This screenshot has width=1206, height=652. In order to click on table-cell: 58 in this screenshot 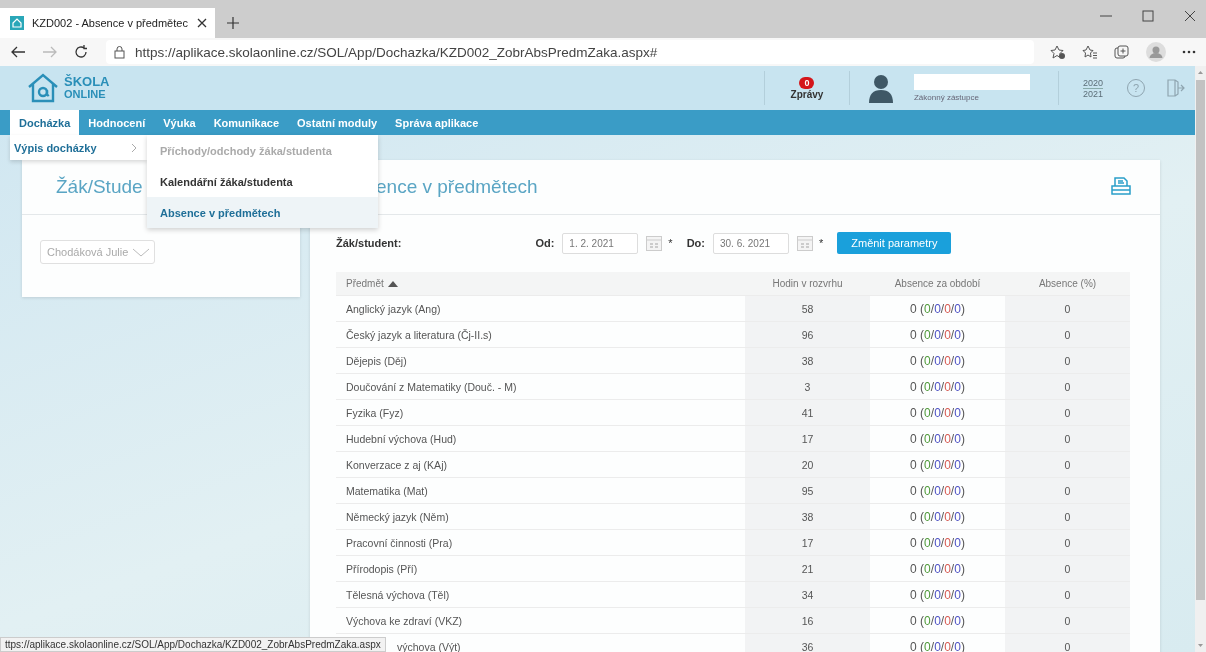, I will do `click(807, 308)`.